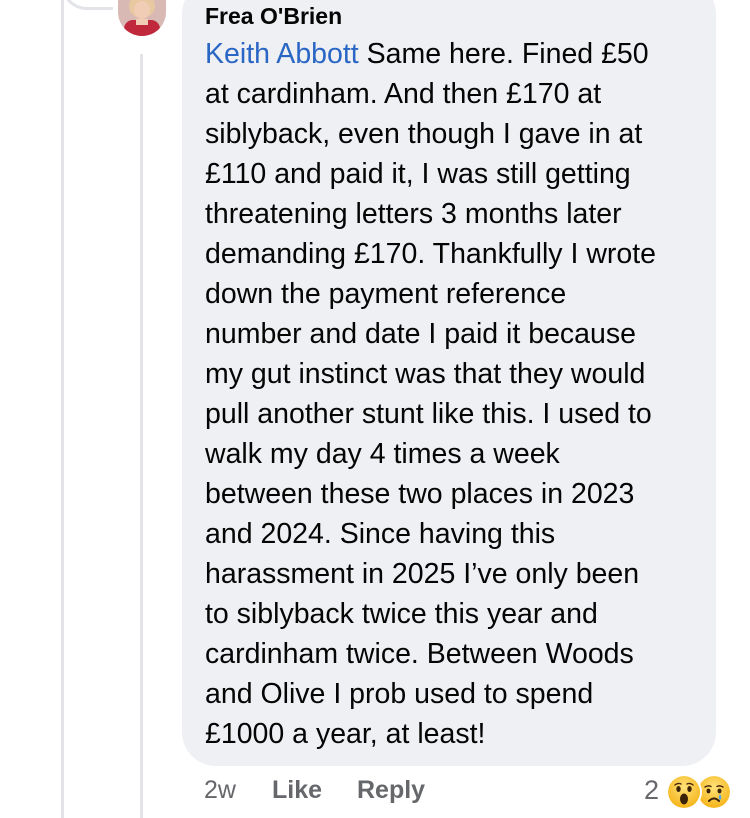 Image resolution: width=750 pixels, height=818 pixels. I want to click on thread-connector-curve, so click(87, 5).